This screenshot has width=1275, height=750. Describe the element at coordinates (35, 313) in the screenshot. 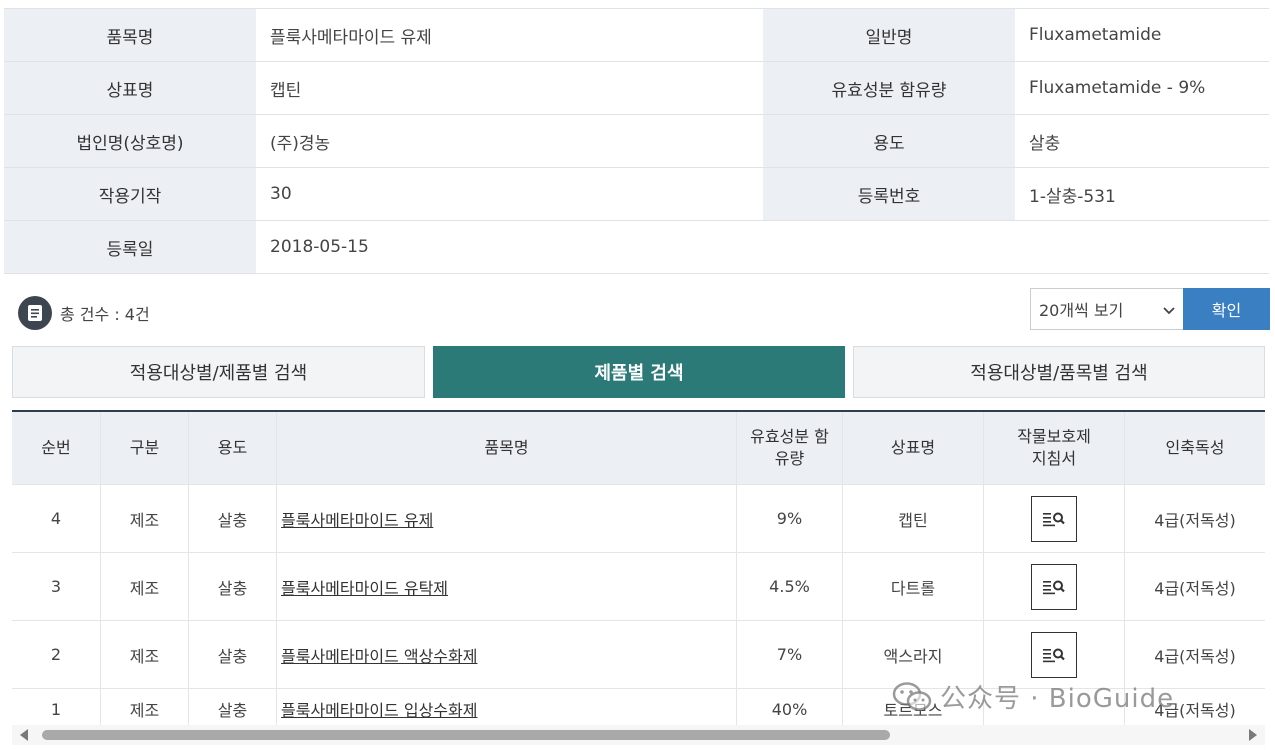

I see `document-icon` at that location.